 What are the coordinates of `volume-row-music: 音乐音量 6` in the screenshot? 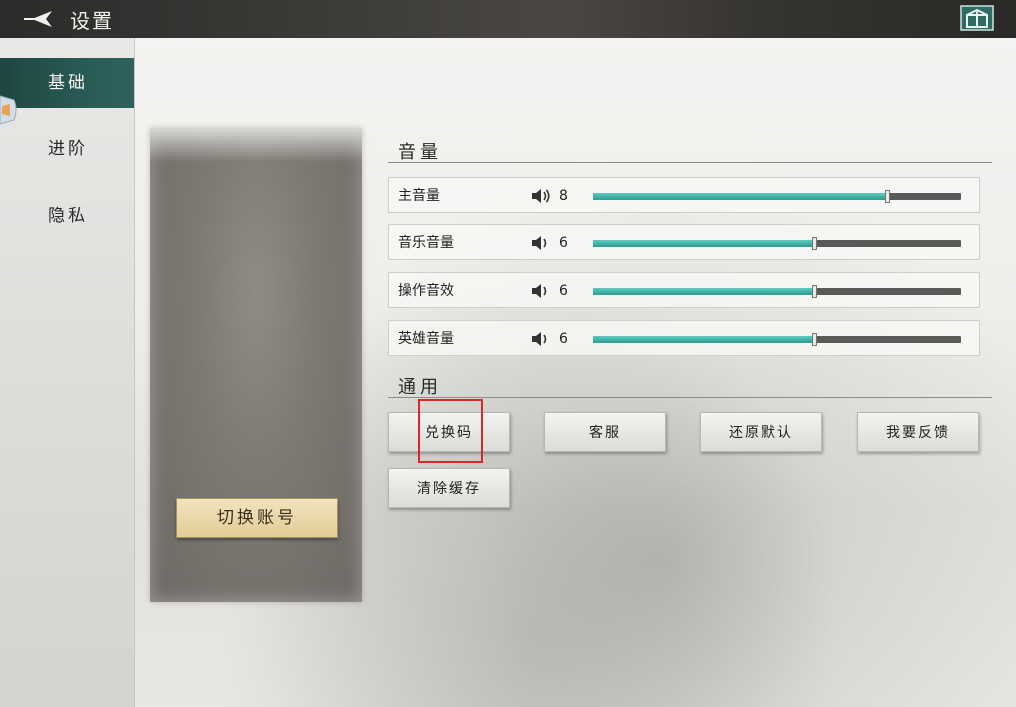 It's located at (684, 242).